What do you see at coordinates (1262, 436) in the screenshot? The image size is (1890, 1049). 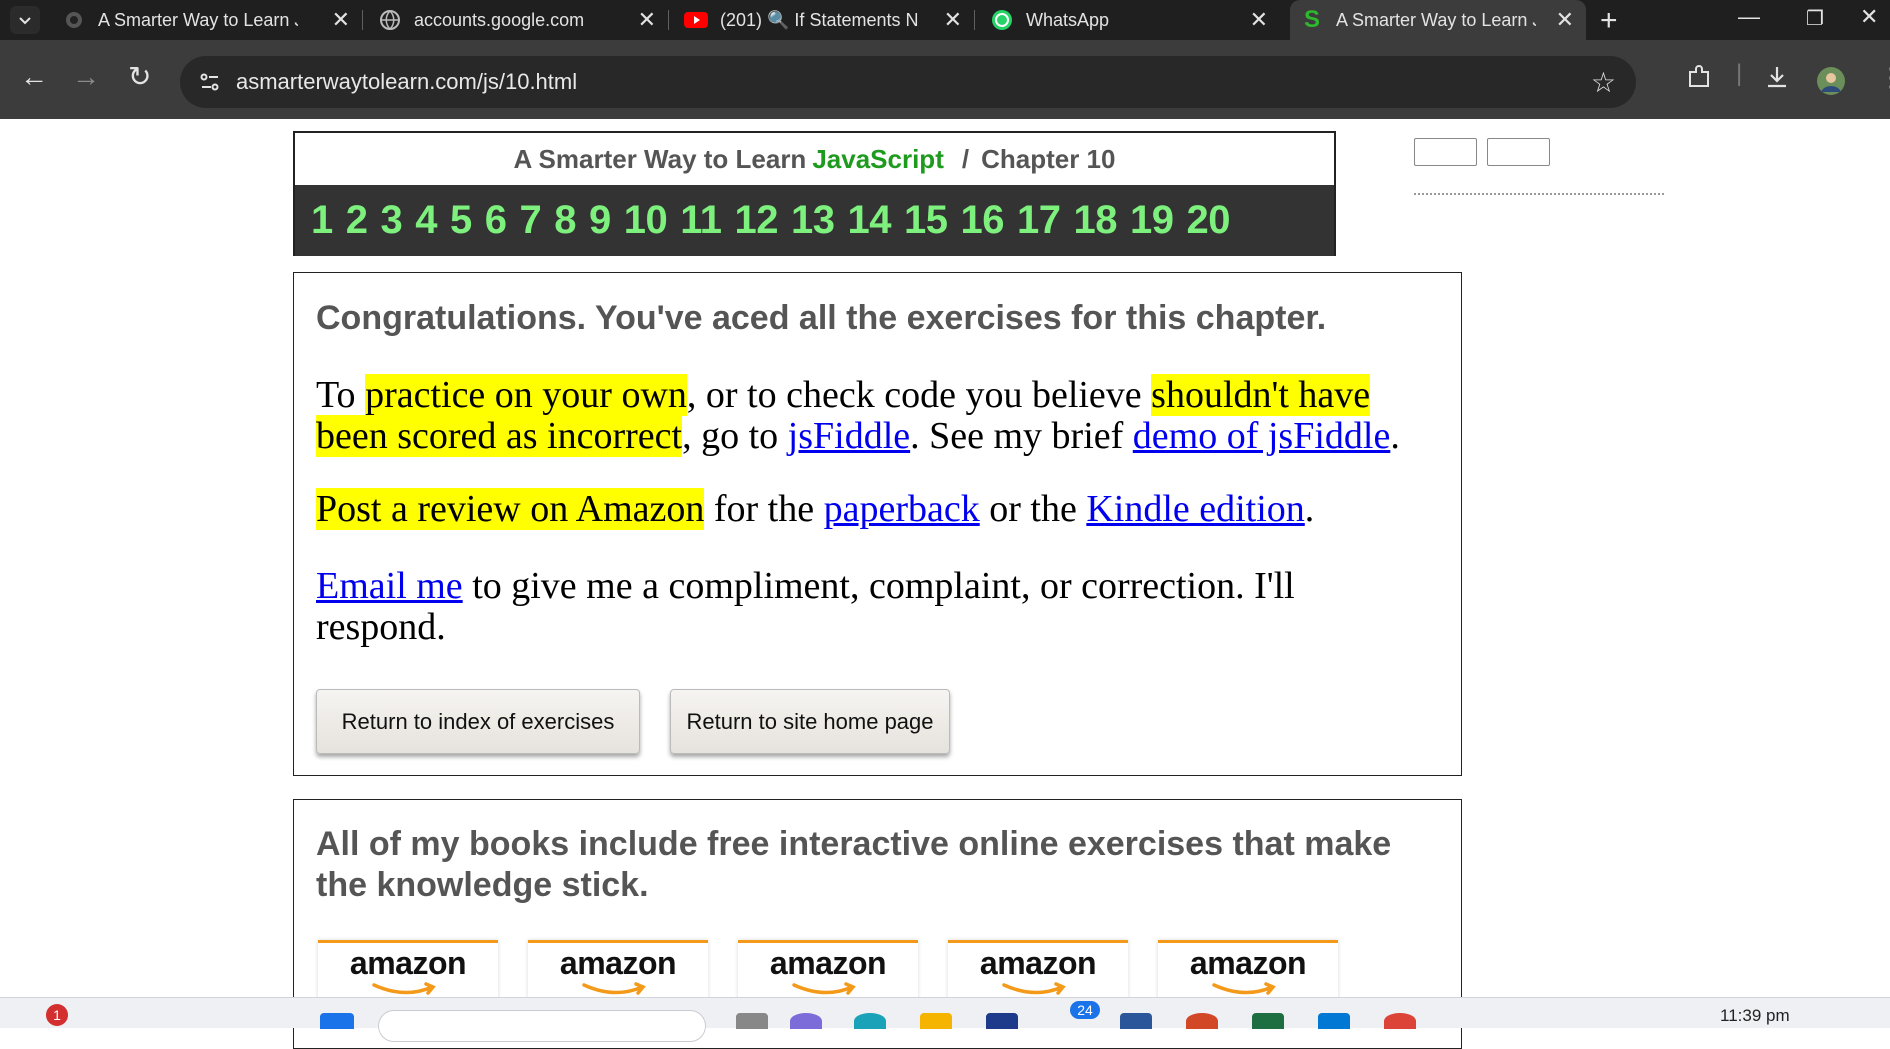 I see `demo-jsfiddle-link: demo of jsFiddle` at bounding box center [1262, 436].